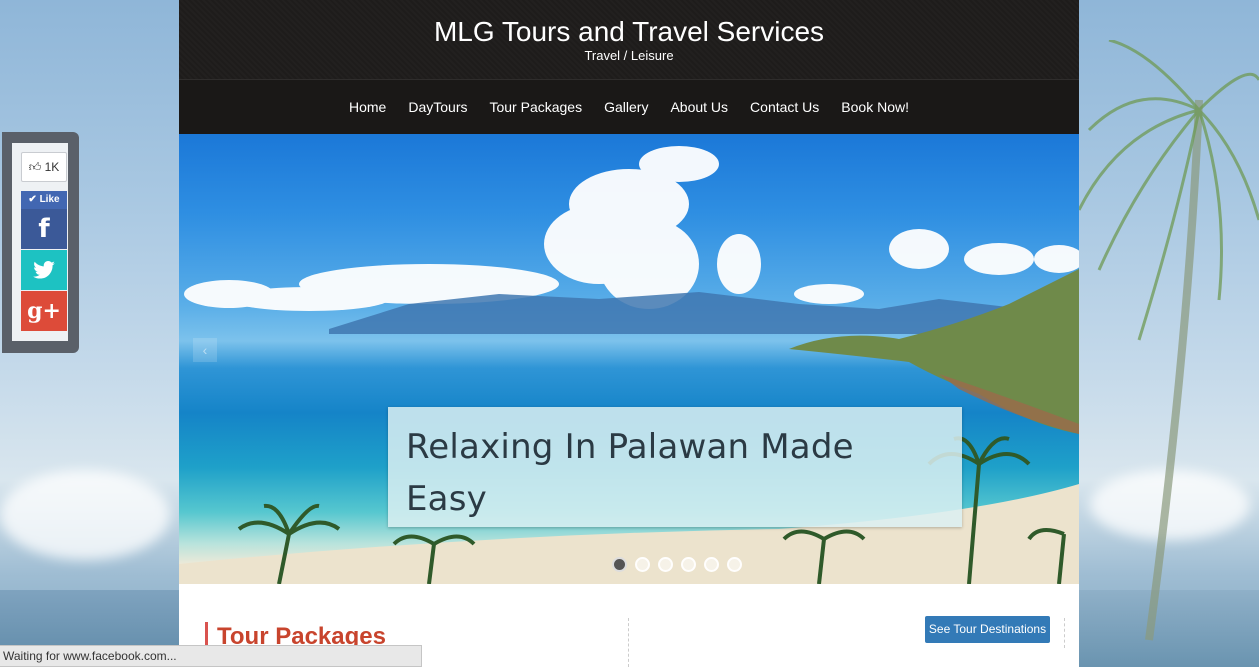  I want to click on site-tagline: Travel / Leisure, so click(629, 55).